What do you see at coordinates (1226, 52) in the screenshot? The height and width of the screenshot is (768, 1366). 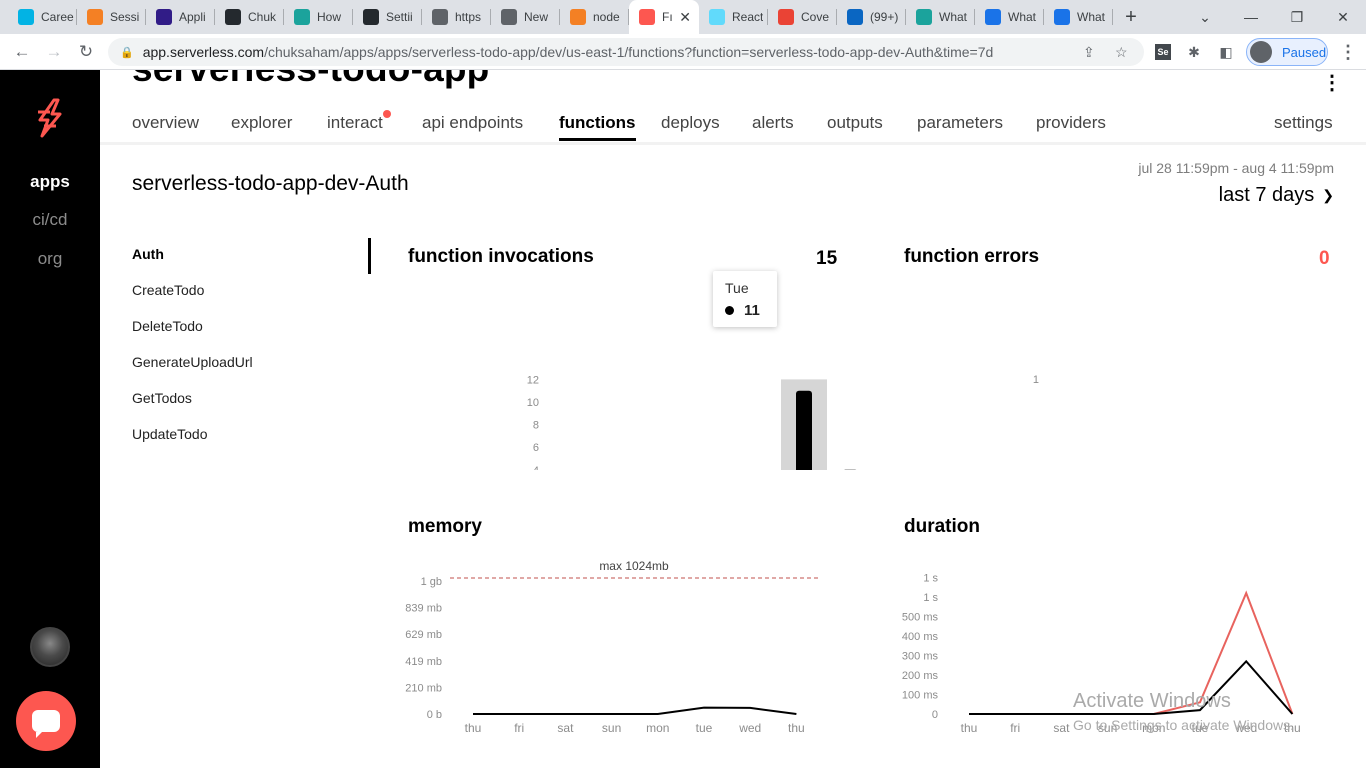 I see `side-panel-icon: ◧` at bounding box center [1226, 52].